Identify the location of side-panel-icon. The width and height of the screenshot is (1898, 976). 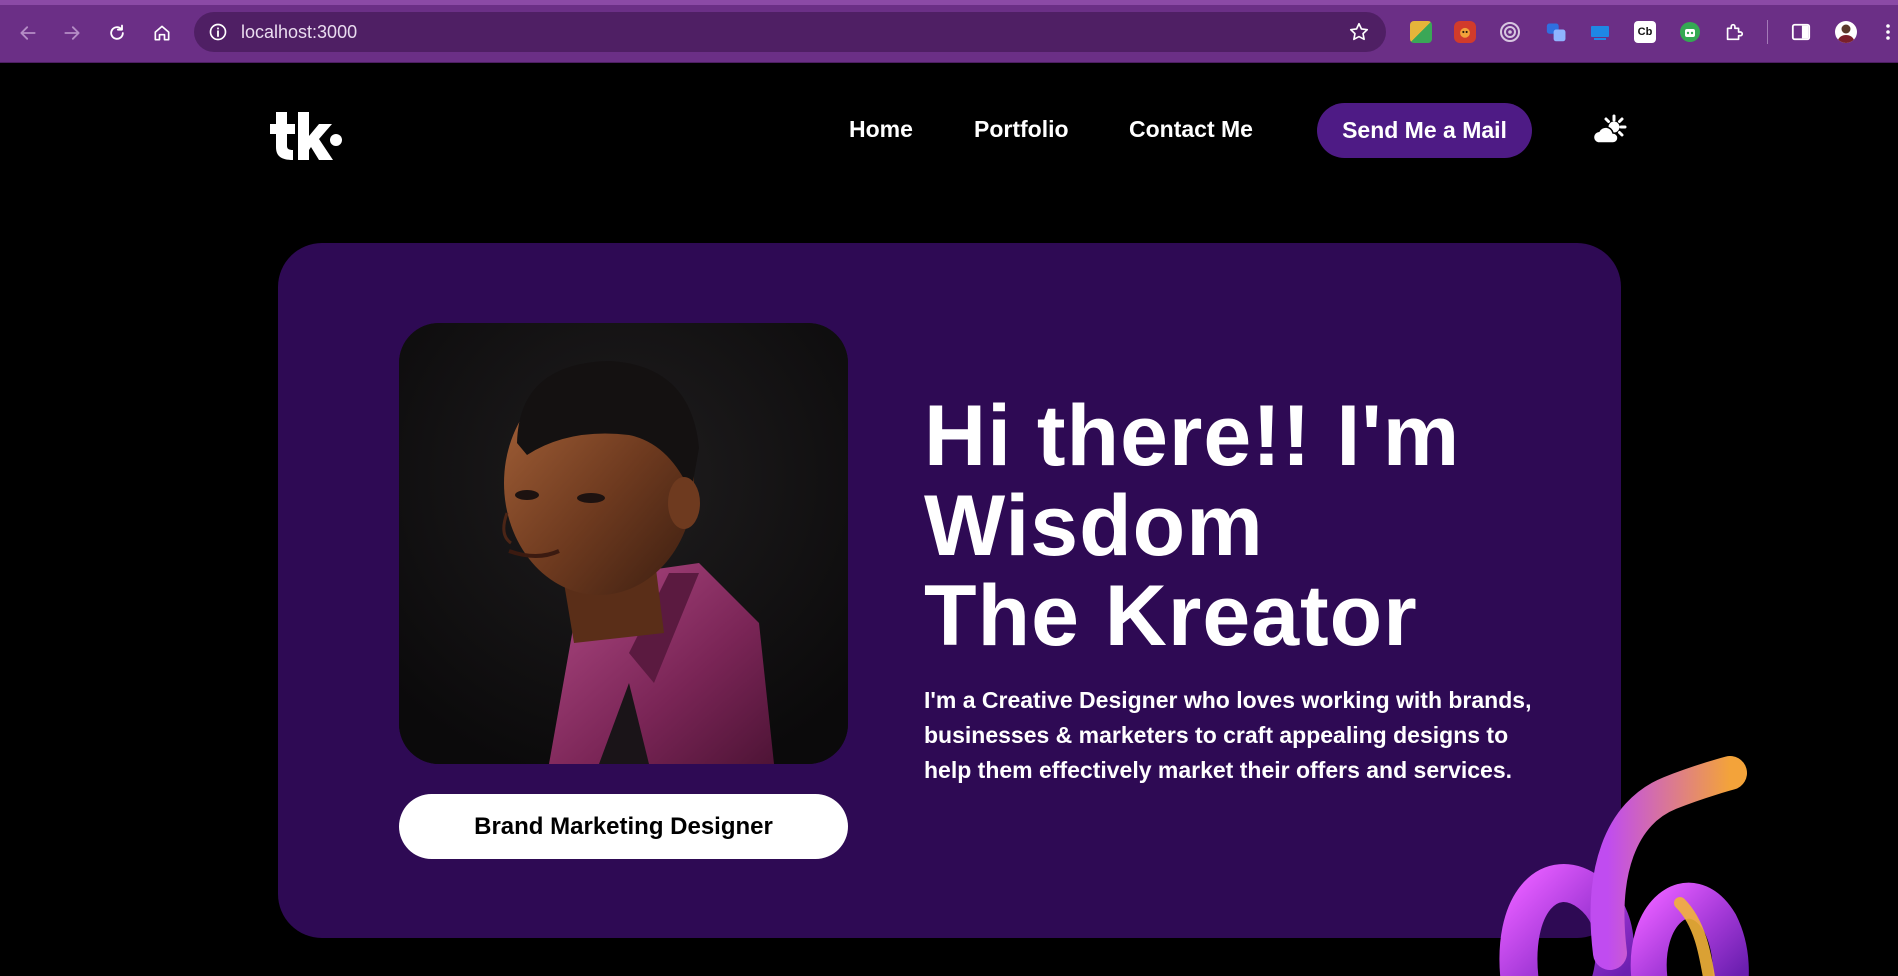
(1801, 32).